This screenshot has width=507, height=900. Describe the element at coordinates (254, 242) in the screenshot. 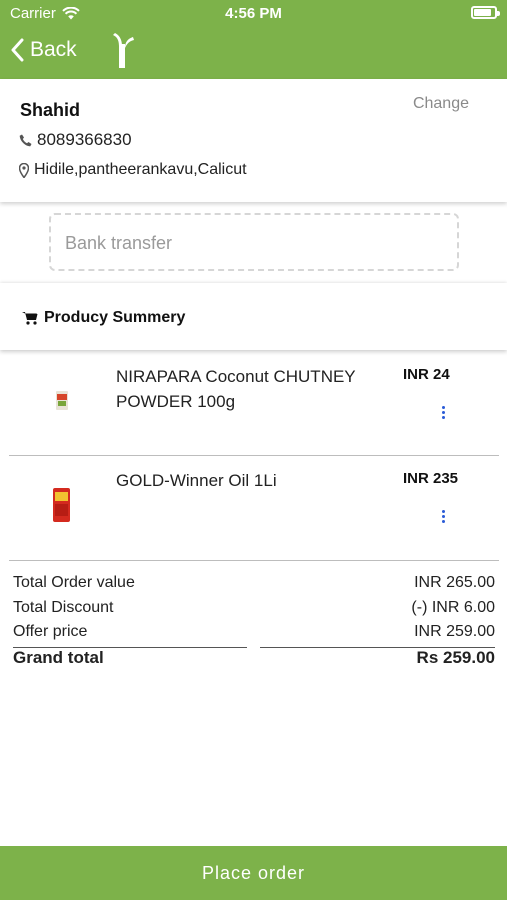

I see `payment-method-field: Bank transfer` at that location.